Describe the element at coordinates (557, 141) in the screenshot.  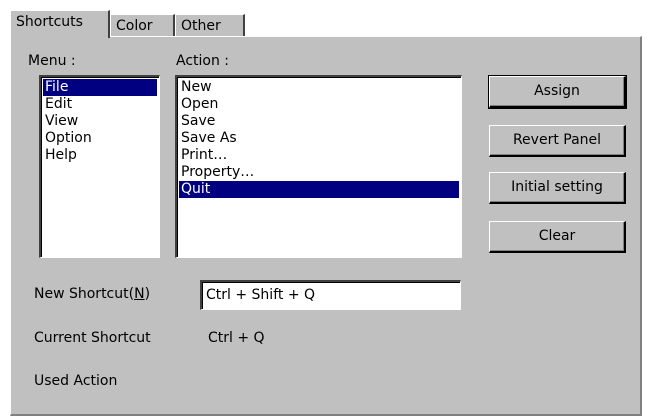
I see `revert-panel-button: Revert Panel` at that location.